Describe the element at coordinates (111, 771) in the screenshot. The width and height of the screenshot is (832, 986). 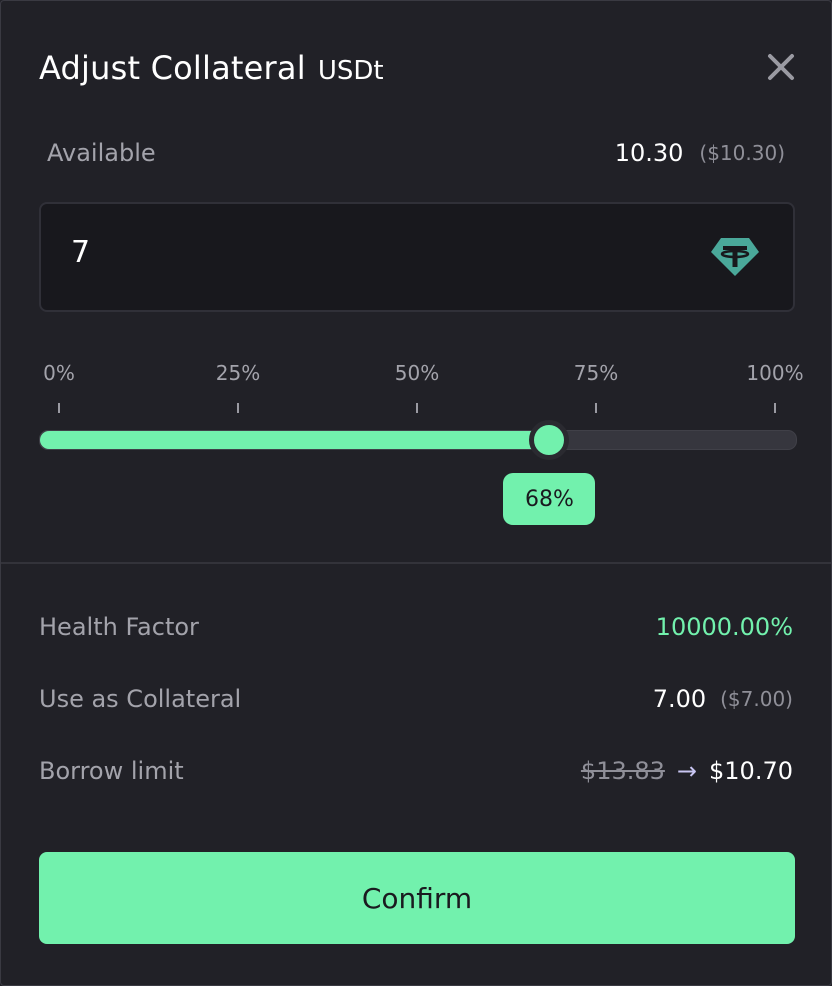
I see `borrow-limit-label: Borrow limit` at that location.